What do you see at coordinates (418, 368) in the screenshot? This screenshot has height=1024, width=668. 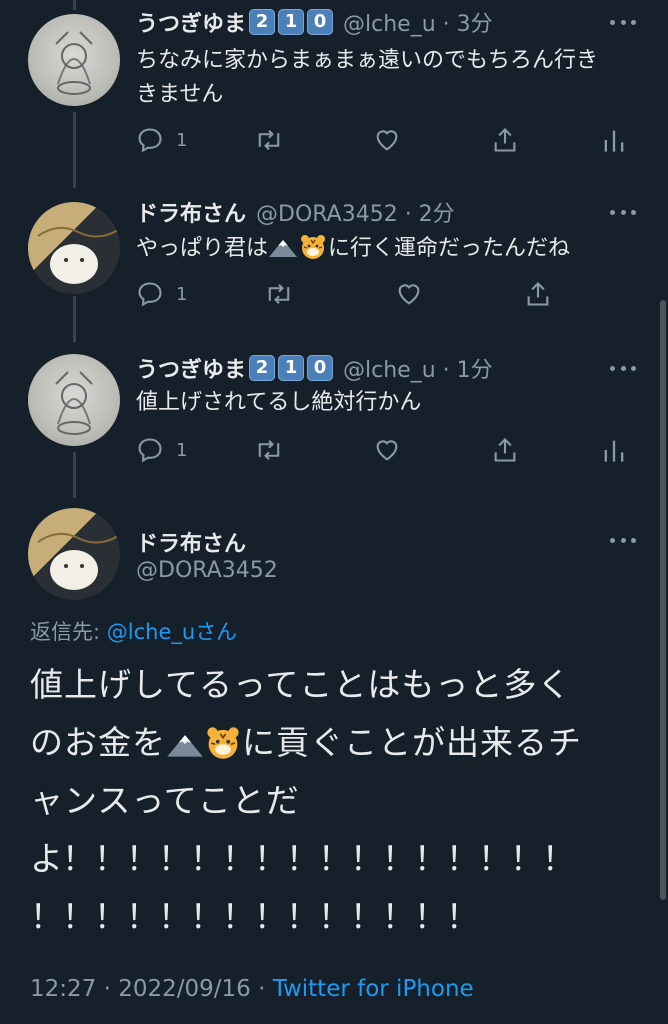 I see `handle-time: @lche_u · 1分` at bounding box center [418, 368].